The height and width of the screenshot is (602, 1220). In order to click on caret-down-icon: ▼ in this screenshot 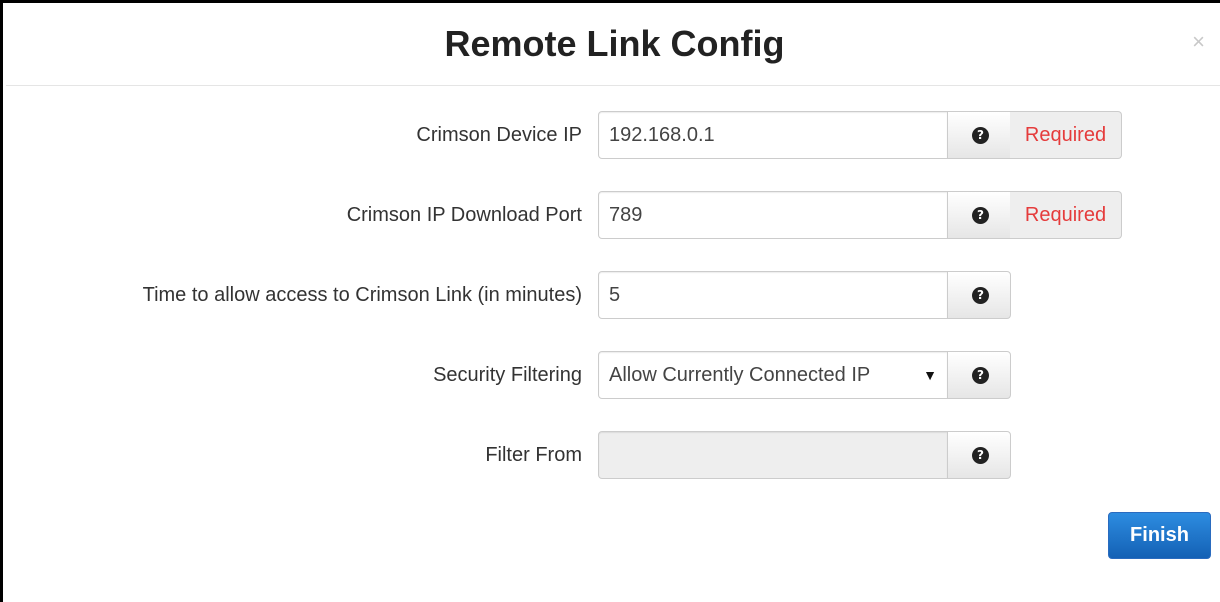, I will do `click(930, 375)`.